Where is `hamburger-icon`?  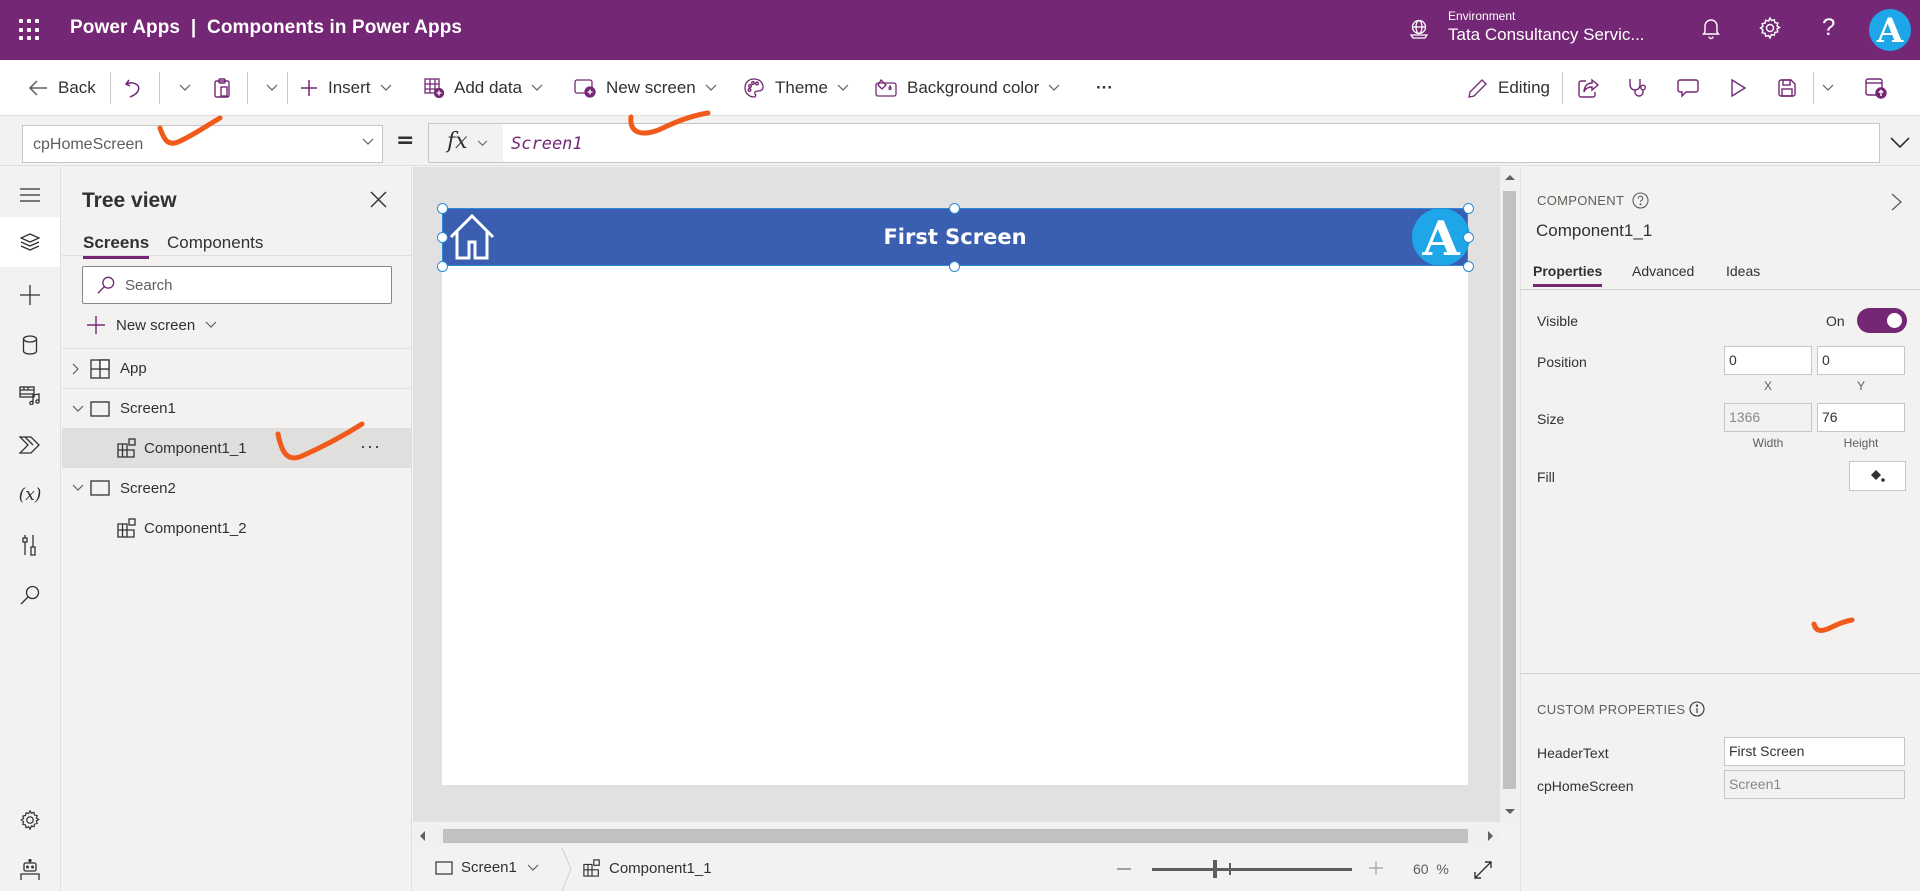 hamburger-icon is located at coordinates (30, 195).